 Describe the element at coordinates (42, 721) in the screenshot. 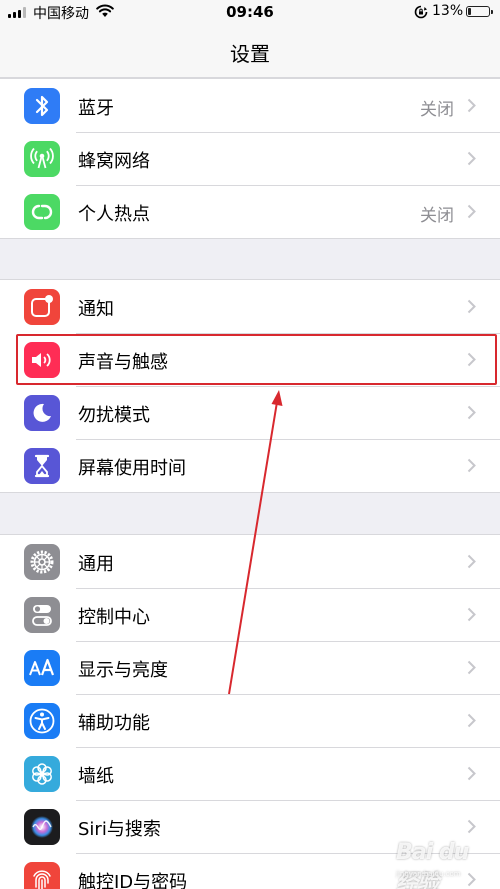

I see `accessibility-icon` at that location.